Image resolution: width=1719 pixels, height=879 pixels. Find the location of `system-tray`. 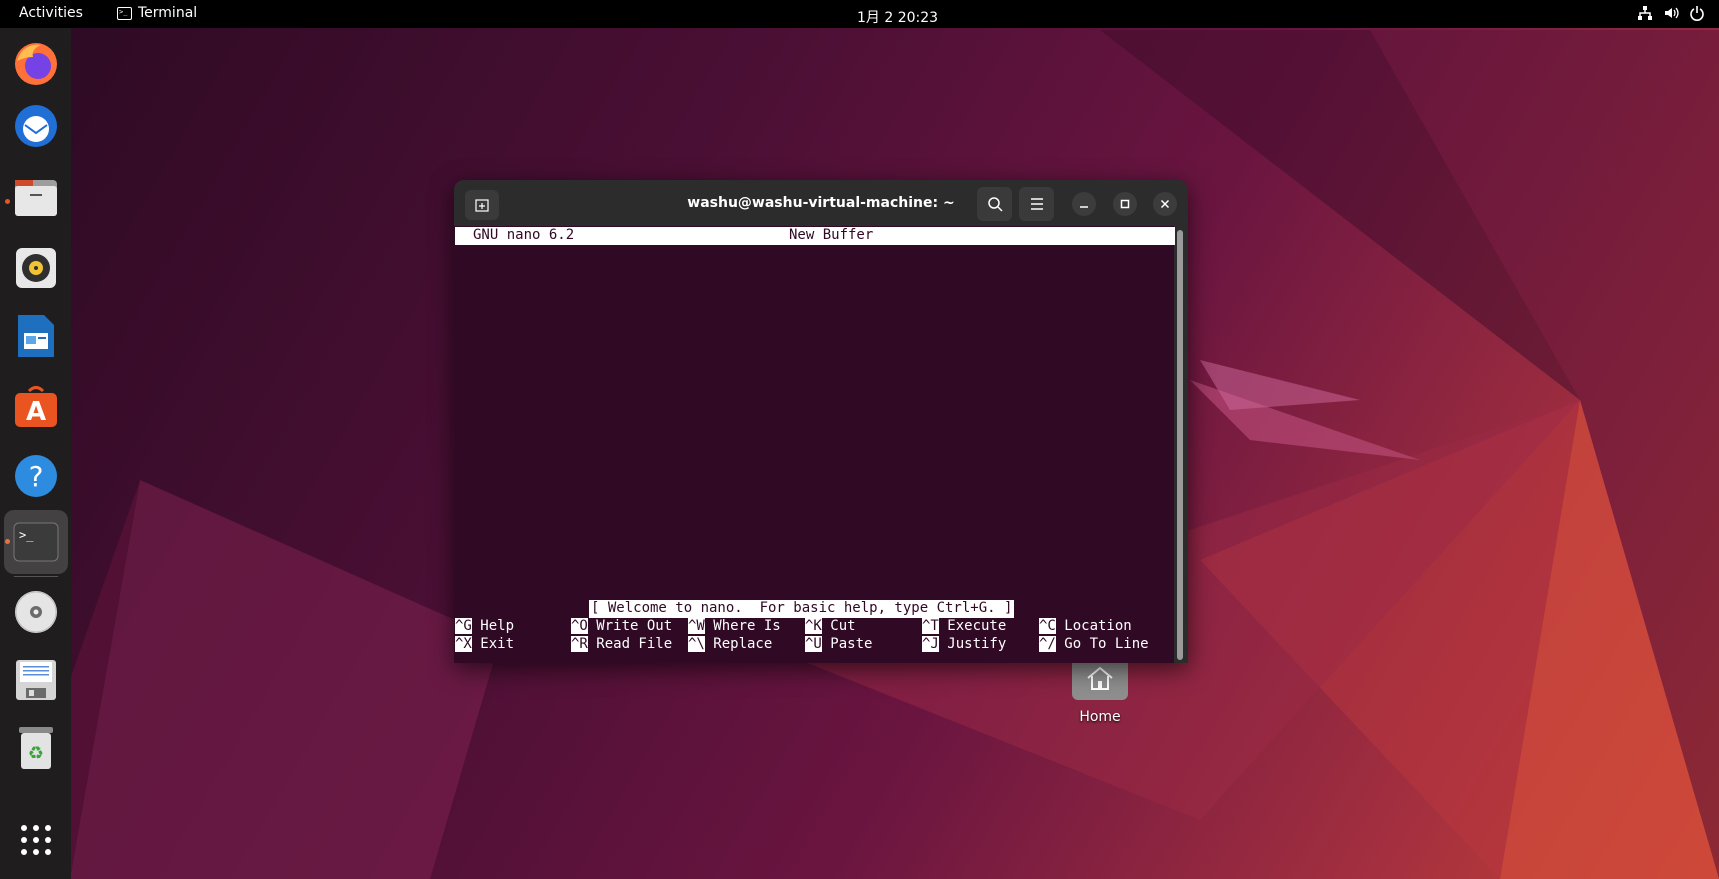

system-tray is located at coordinates (1671, 13).